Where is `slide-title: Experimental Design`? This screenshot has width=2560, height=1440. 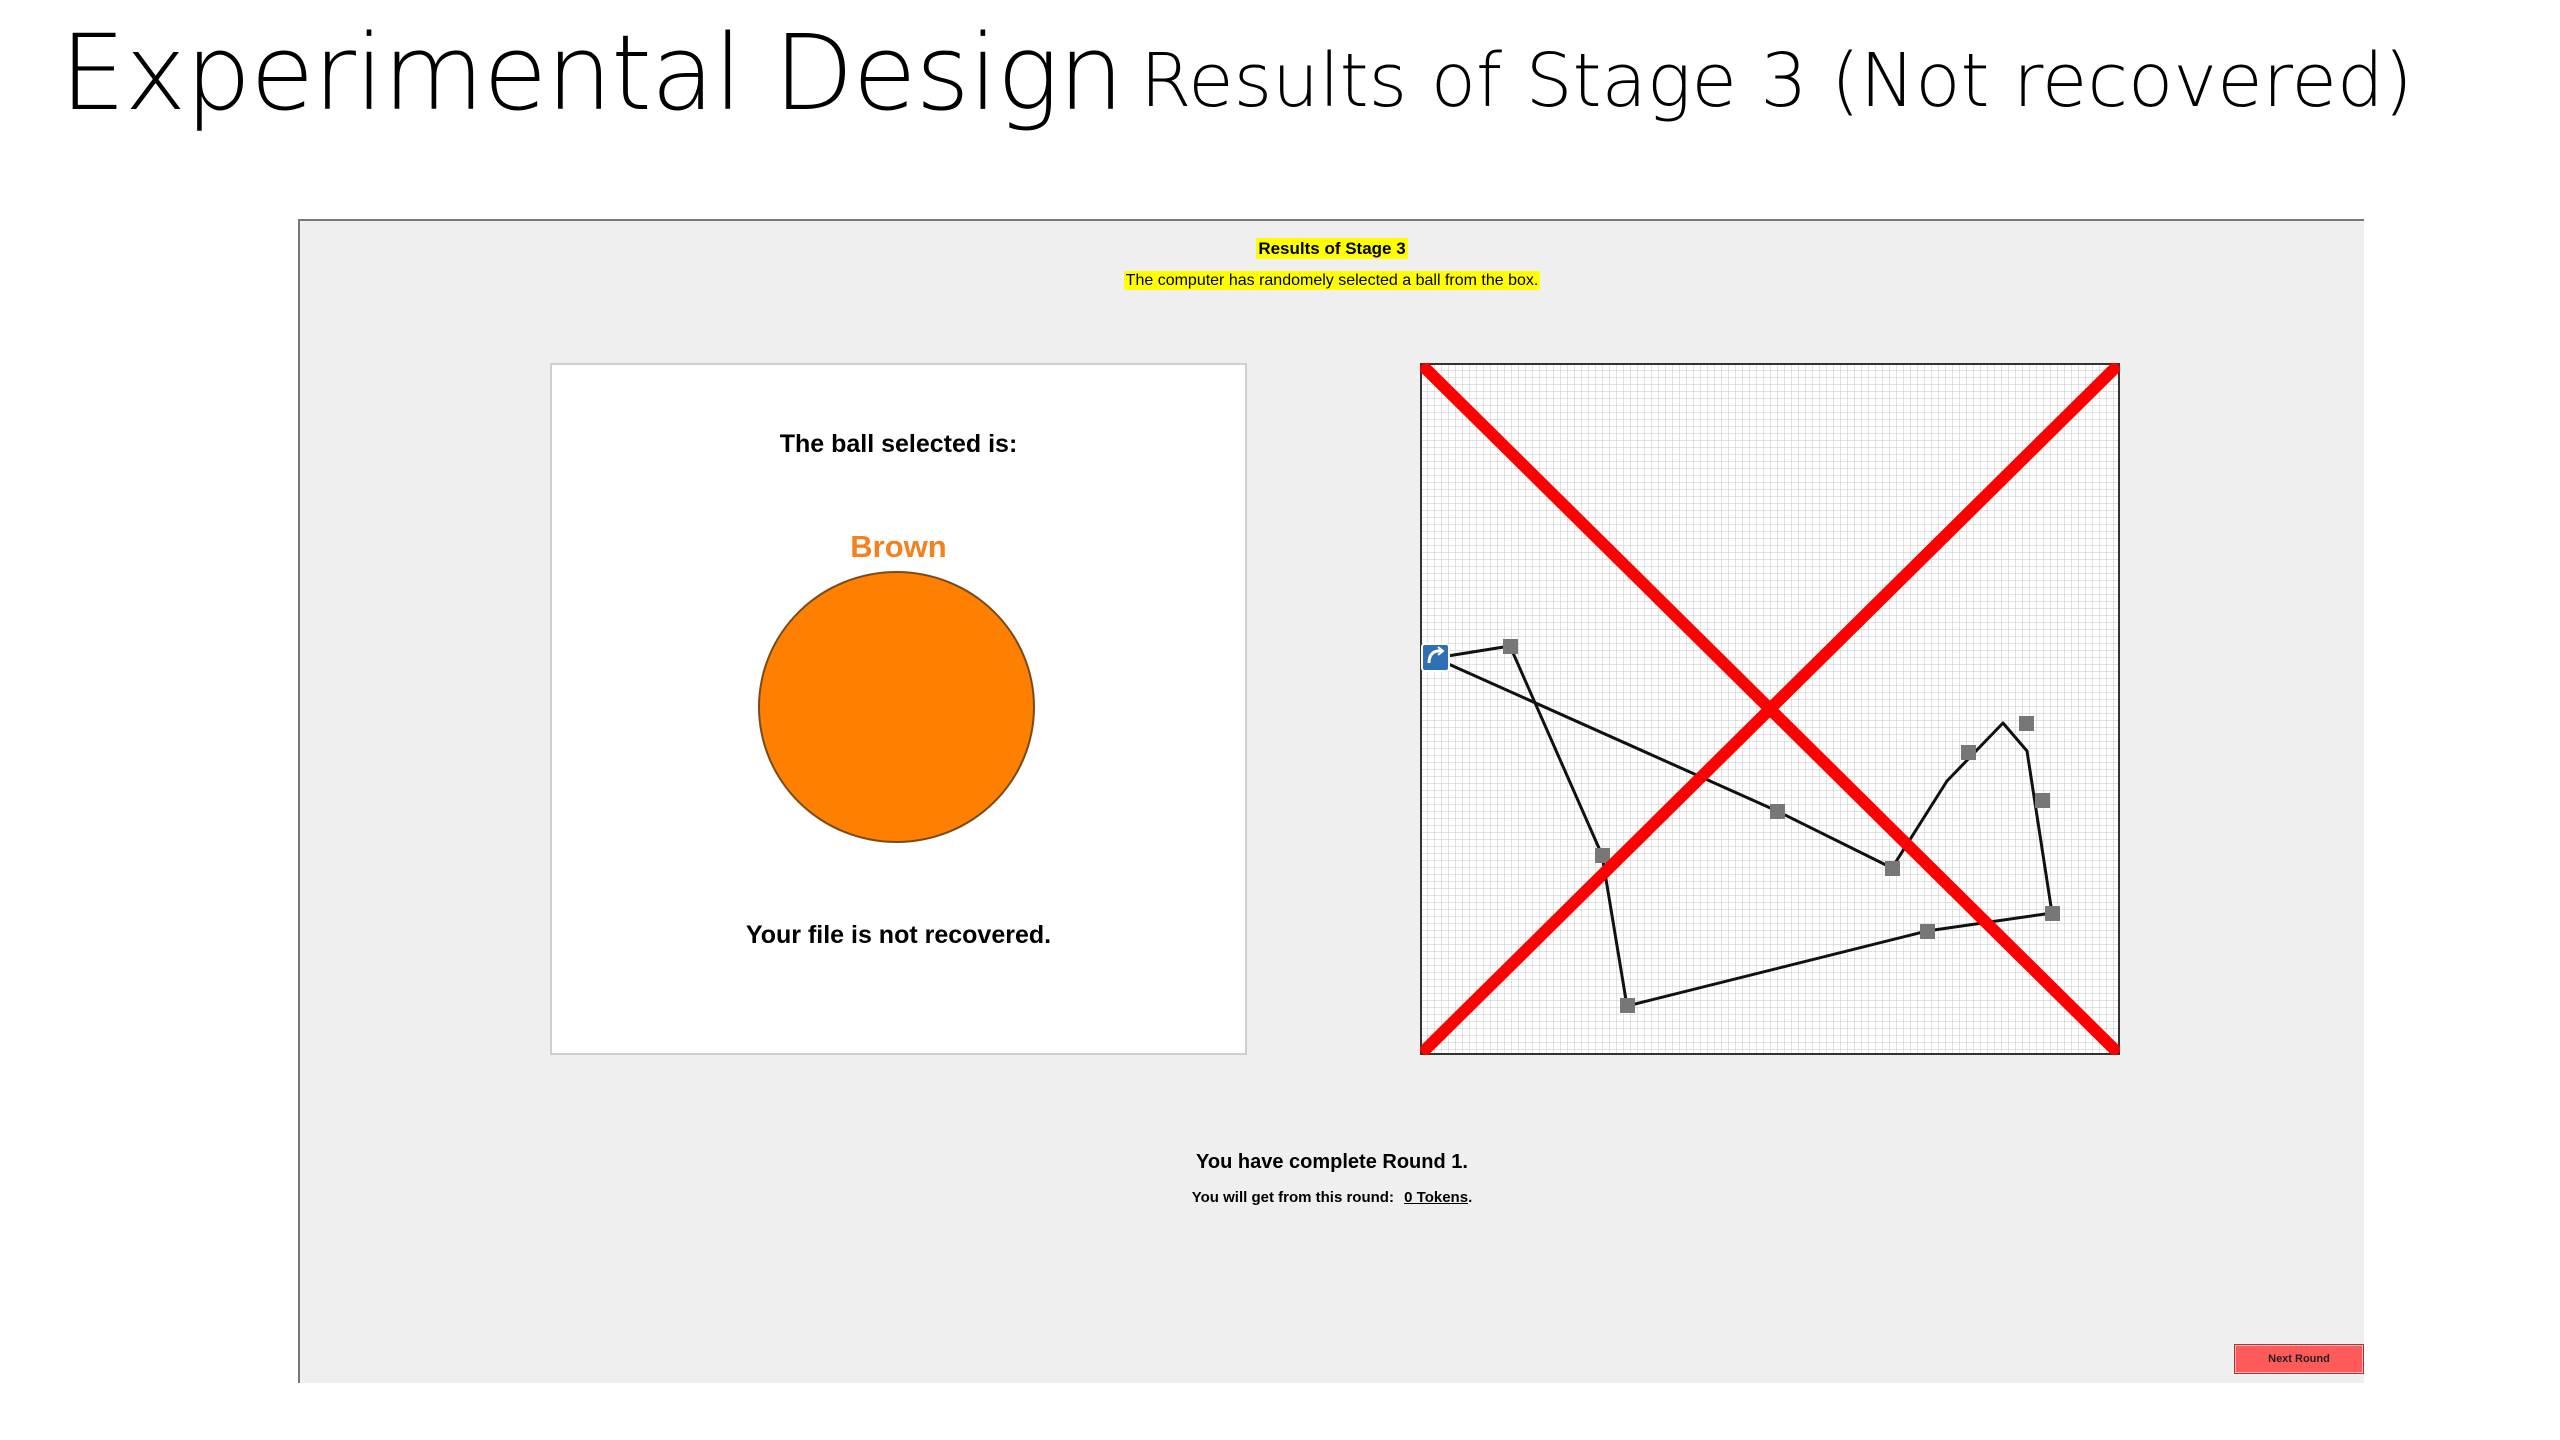 slide-title: Experimental Design is located at coordinates (592, 73).